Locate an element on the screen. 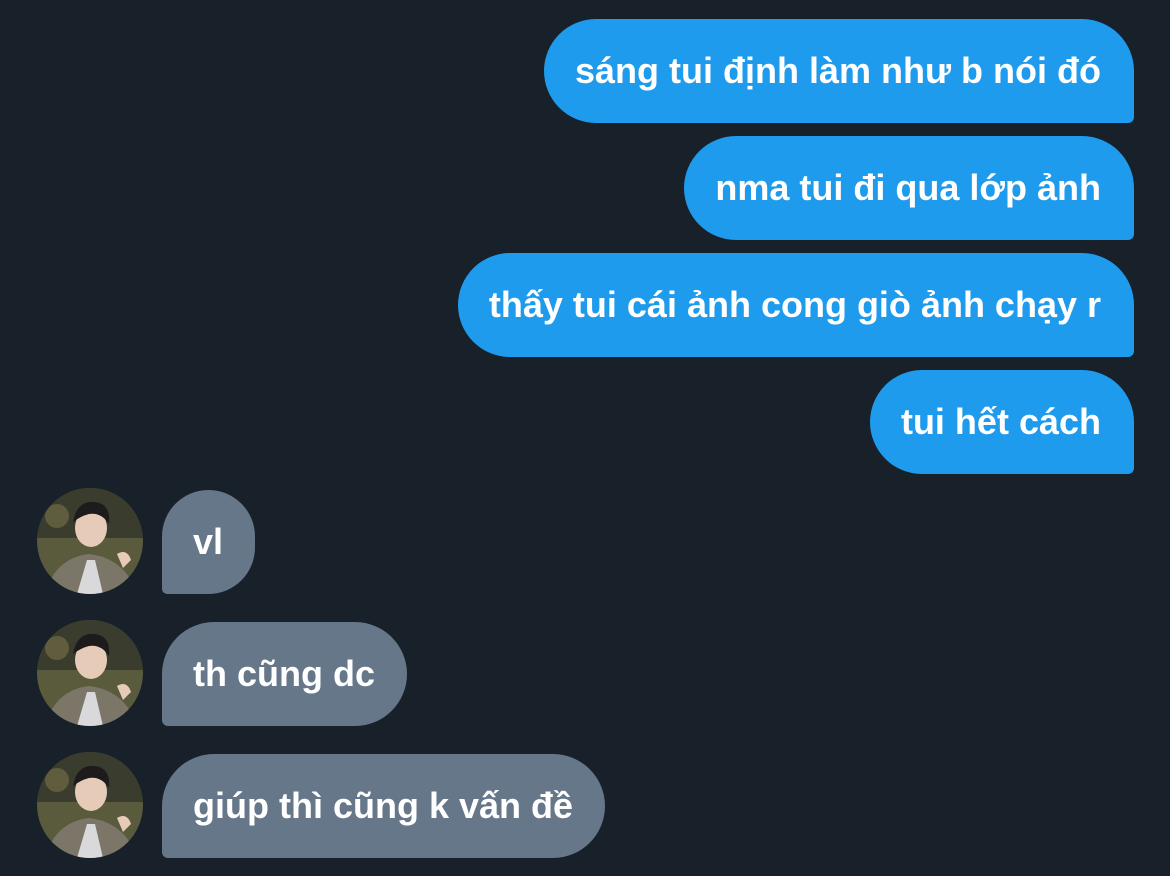 The height and width of the screenshot is (876, 1170). message-text: nma tui đi qua lớp ảnh is located at coordinates (908, 187).